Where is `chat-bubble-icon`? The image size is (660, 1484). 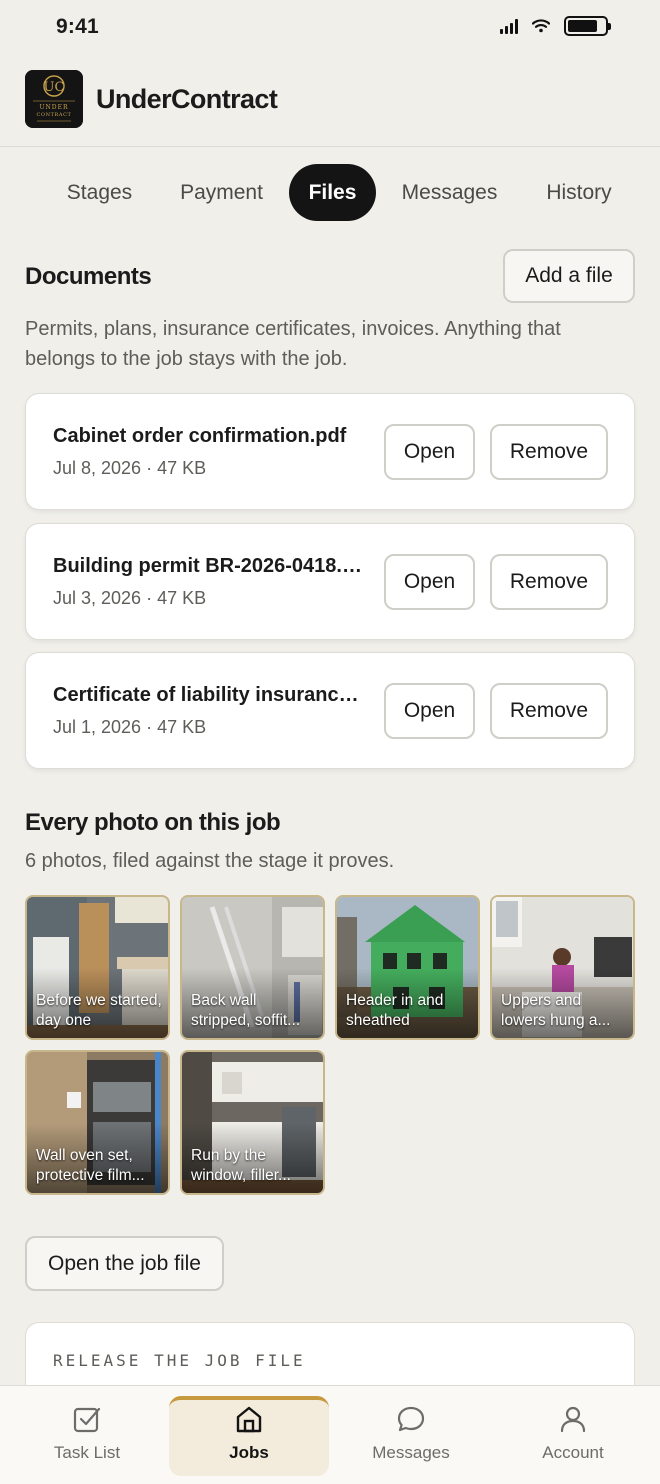
chat-bubble-icon is located at coordinates (411, 1419).